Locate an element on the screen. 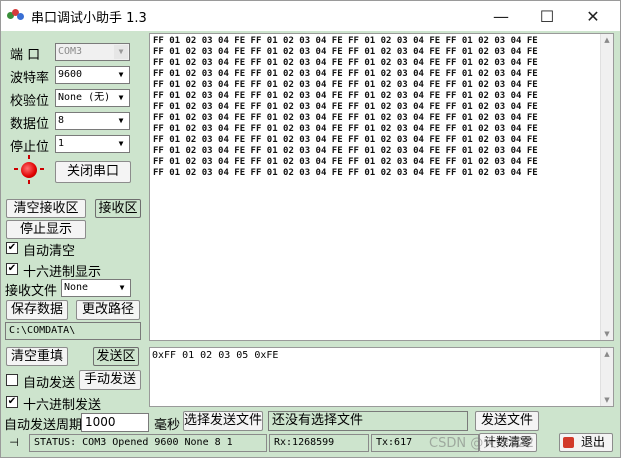 This screenshot has width=621, height=458. minimize-button: — is located at coordinates (501, 16).